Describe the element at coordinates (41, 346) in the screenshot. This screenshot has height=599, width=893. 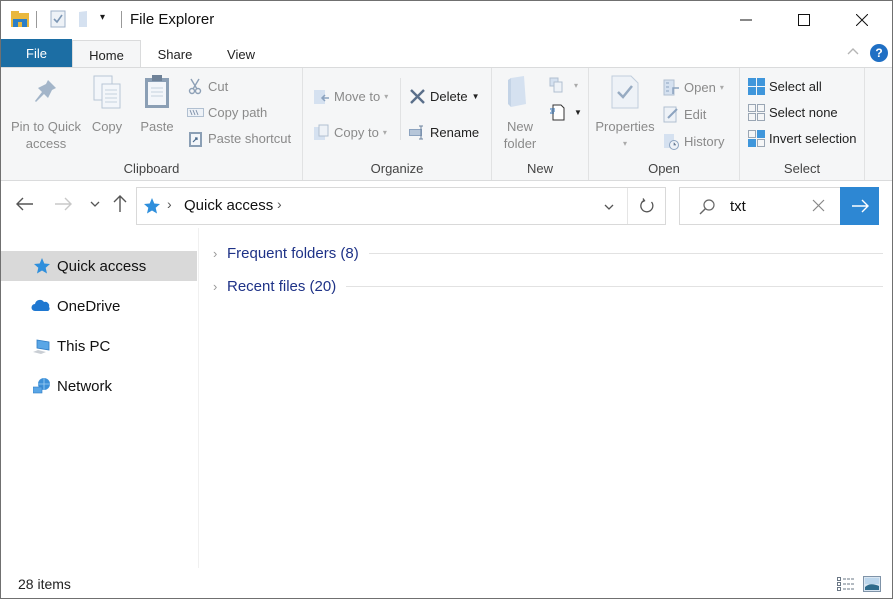
I see `computer-icon` at that location.